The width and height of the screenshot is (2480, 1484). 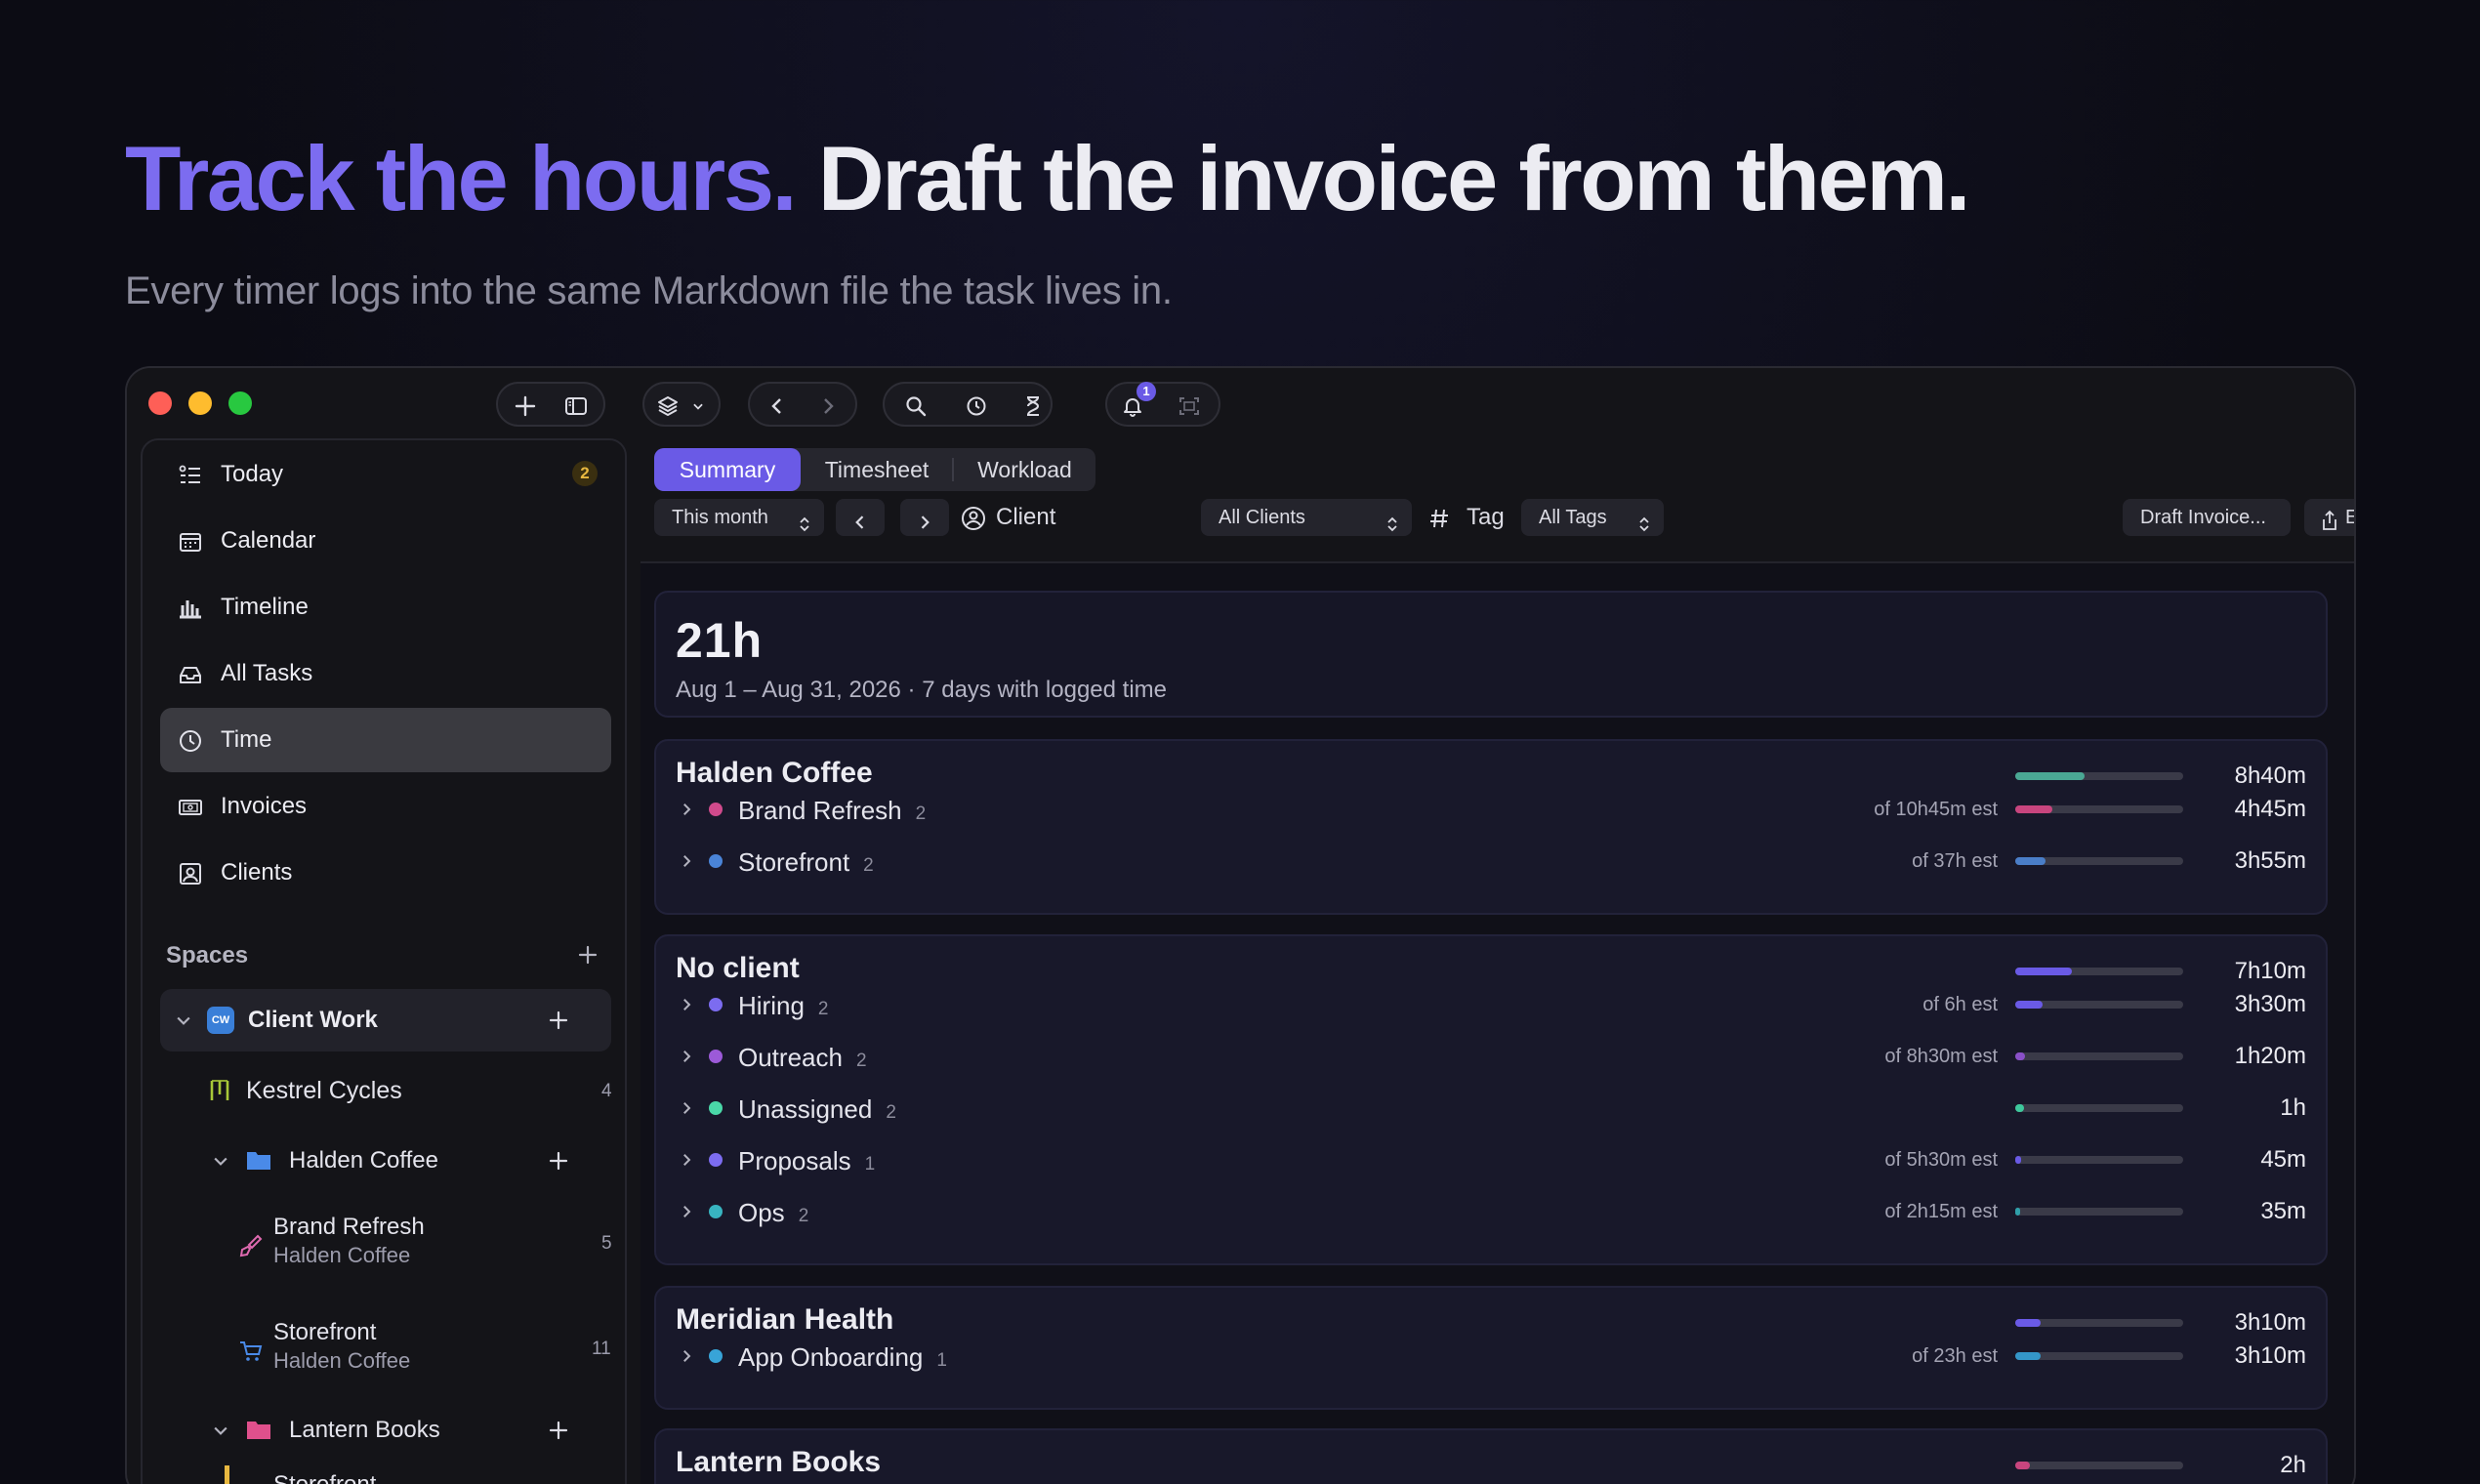 What do you see at coordinates (1491, 1159) in the screenshot?
I see `project-row: Proposals 1 of 5h30m est 45m` at bounding box center [1491, 1159].